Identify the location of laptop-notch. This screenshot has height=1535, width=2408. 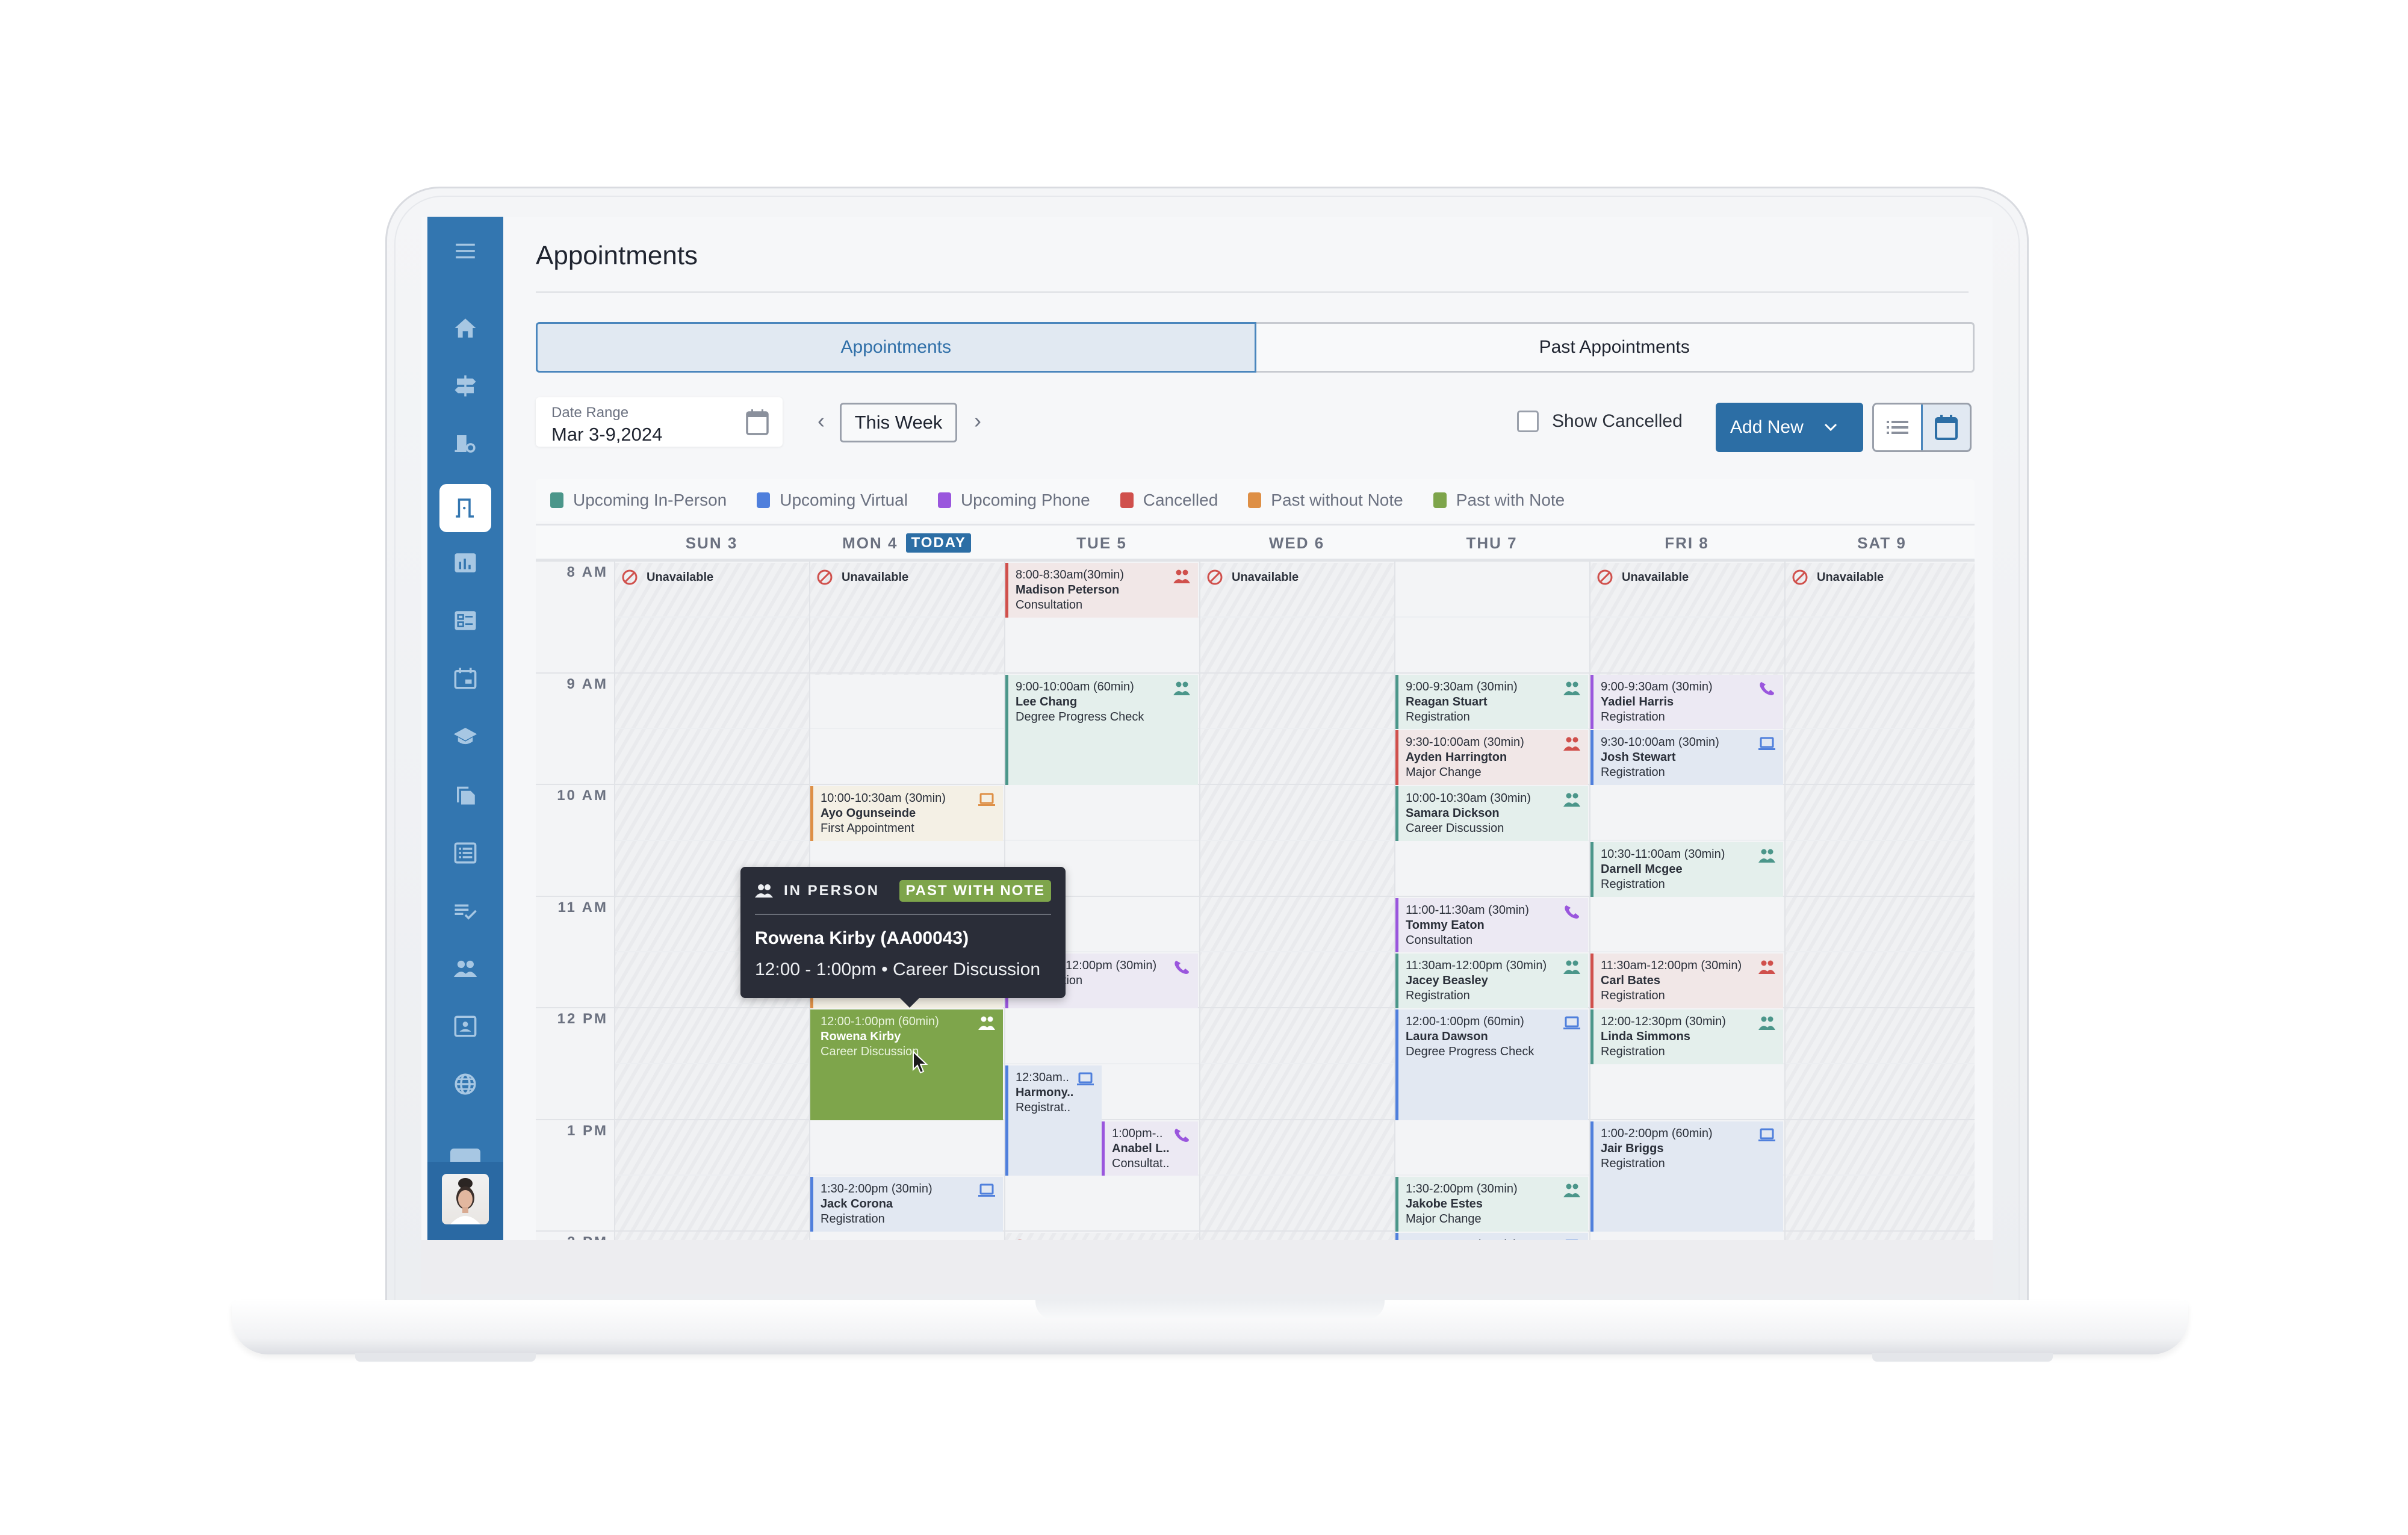
(1210, 1309).